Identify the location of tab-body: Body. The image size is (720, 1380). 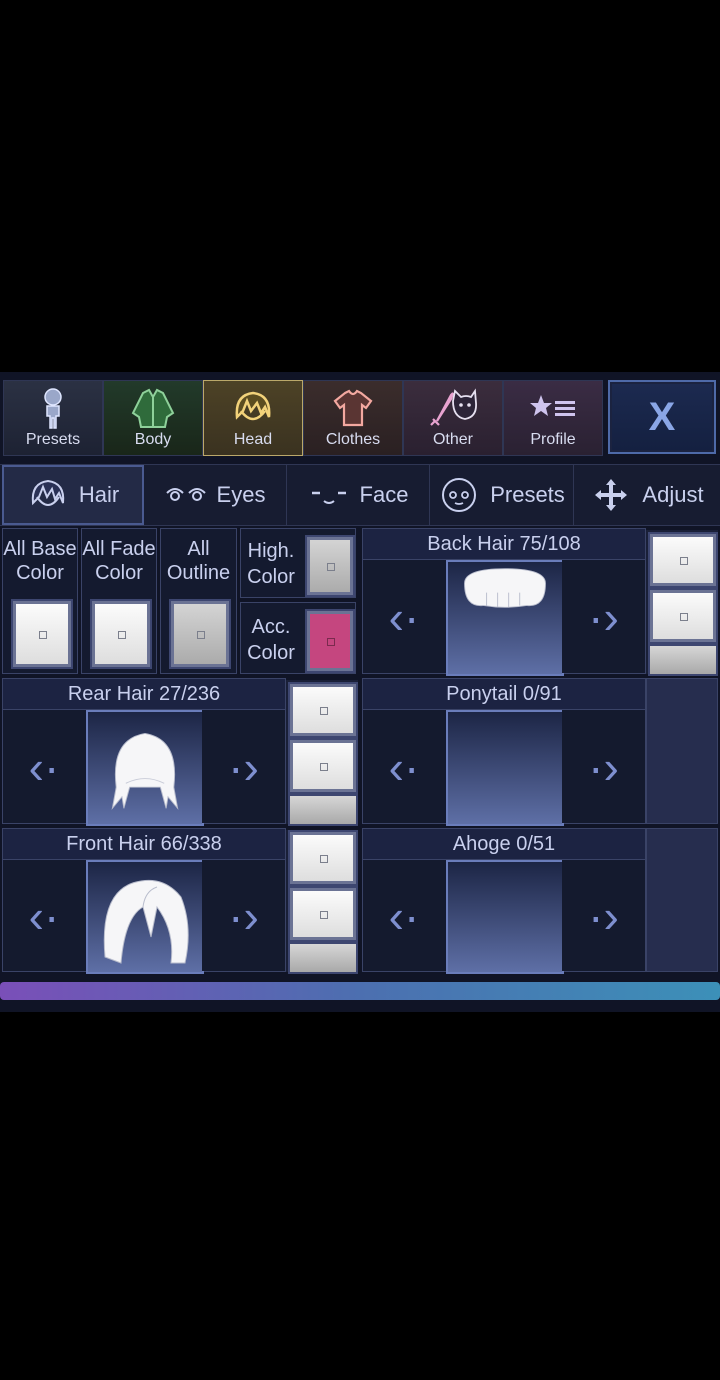
(153, 418).